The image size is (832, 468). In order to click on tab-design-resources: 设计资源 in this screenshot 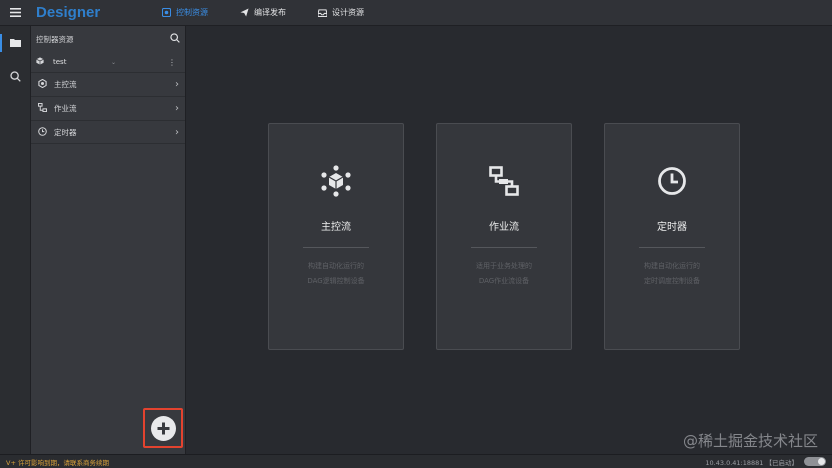, I will do `click(341, 13)`.